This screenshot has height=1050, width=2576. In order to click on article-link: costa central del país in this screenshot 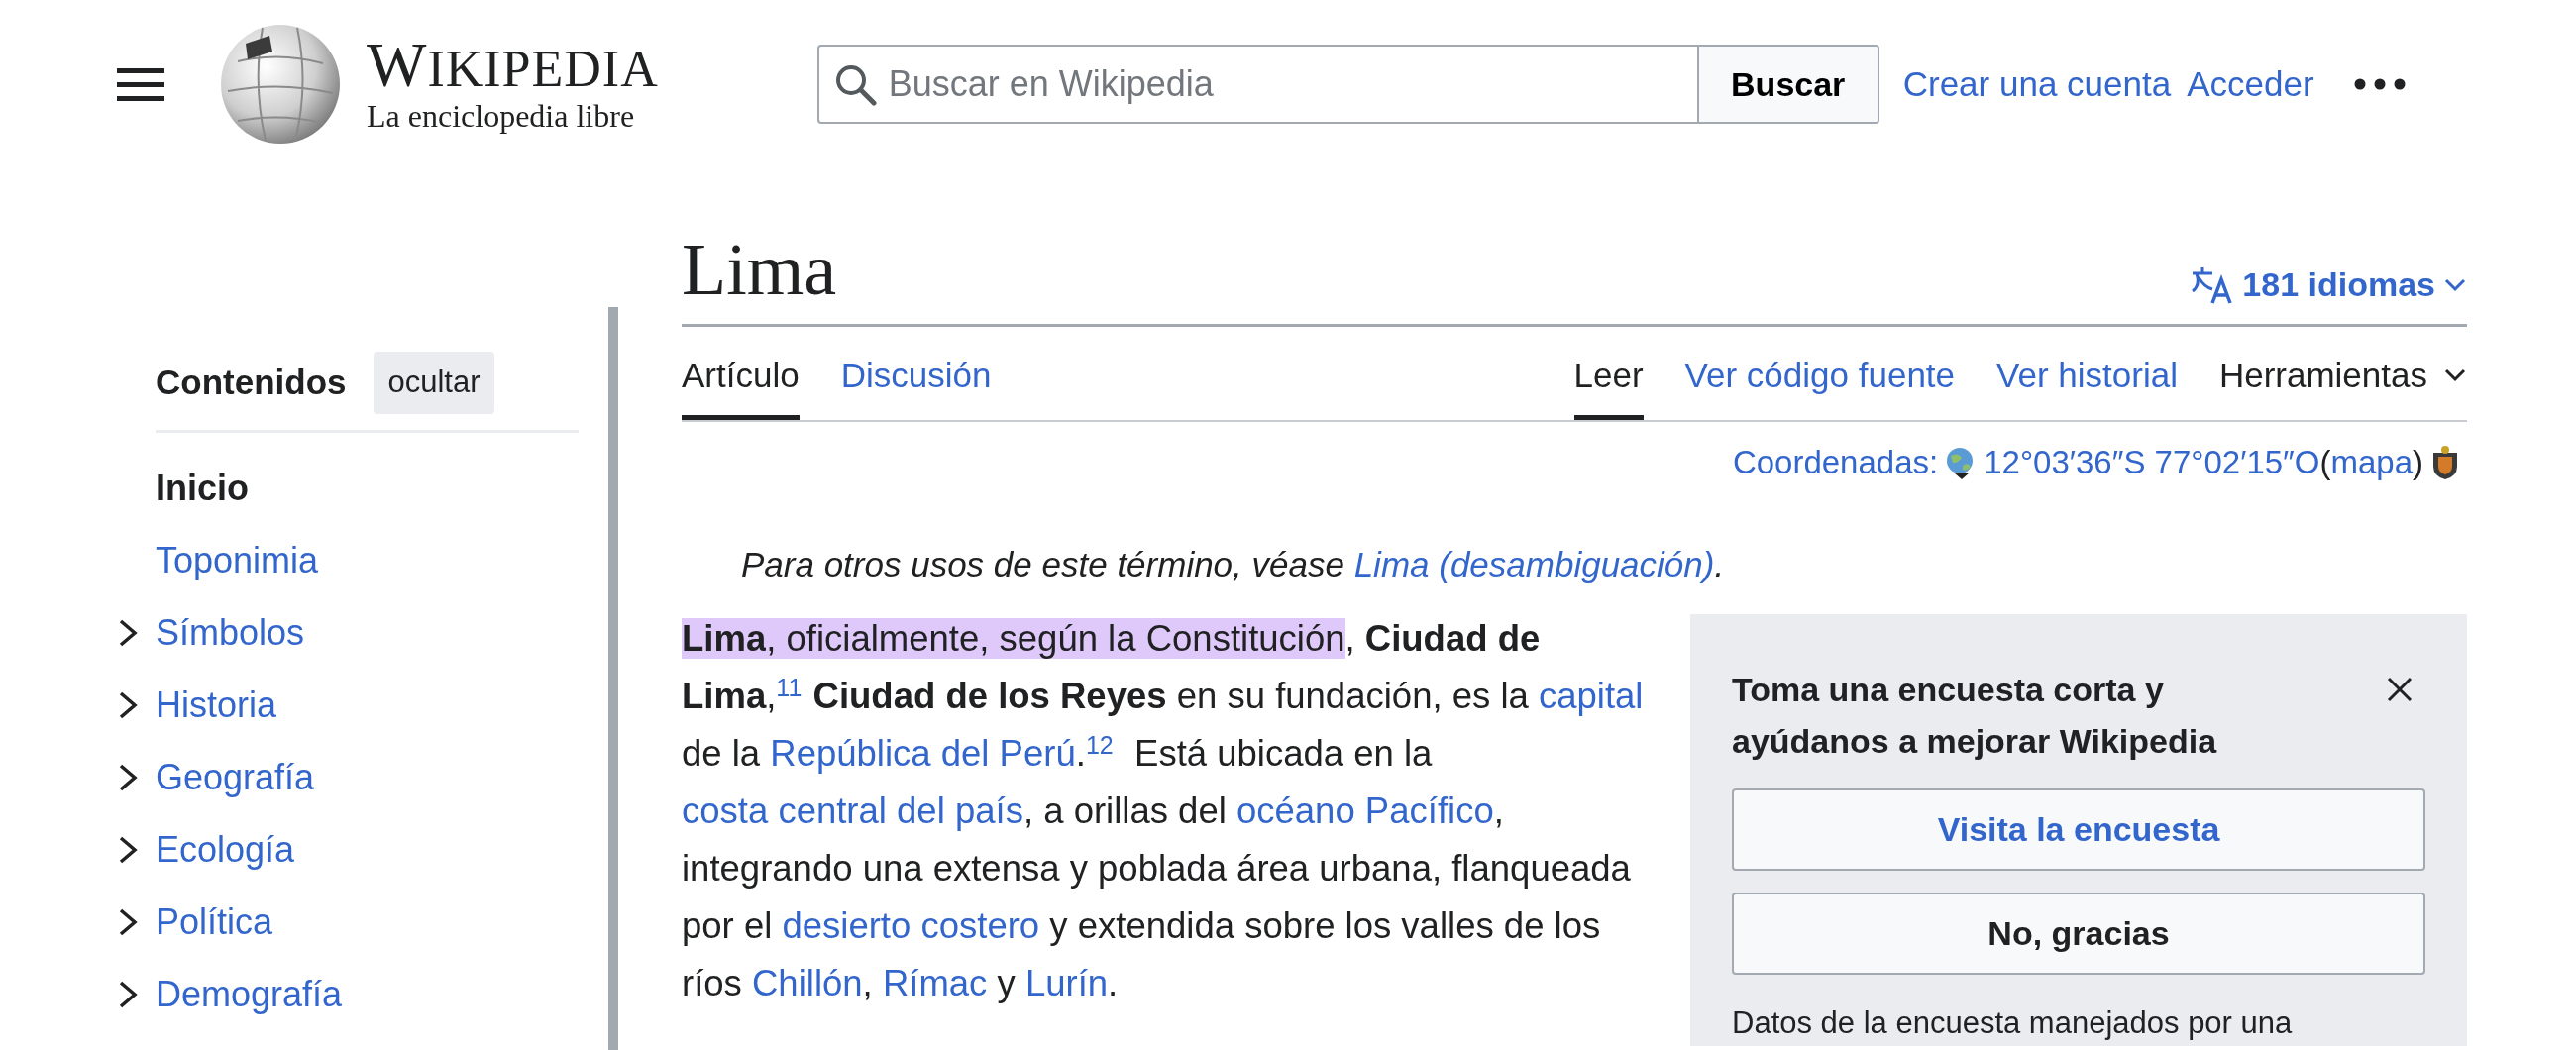, I will do `click(853, 811)`.